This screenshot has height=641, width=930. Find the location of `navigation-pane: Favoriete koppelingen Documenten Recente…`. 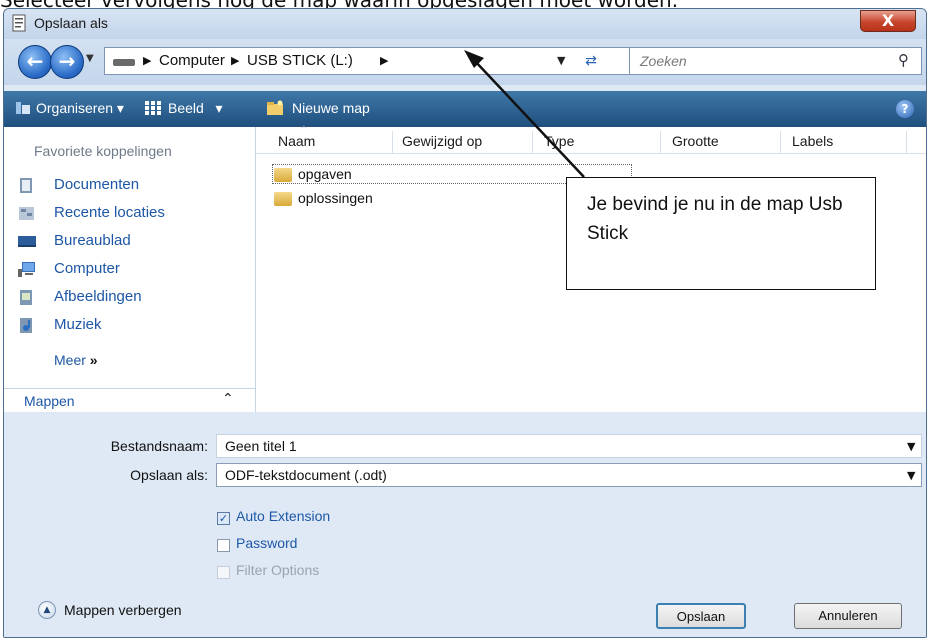

navigation-pane: Favoriete koppelingen Documenten Recente… is located at coordinates (130, 270).